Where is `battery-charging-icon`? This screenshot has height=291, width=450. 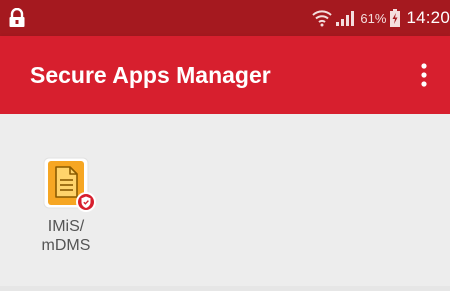
battery-charging-icon is located at coordinates (395, 18).